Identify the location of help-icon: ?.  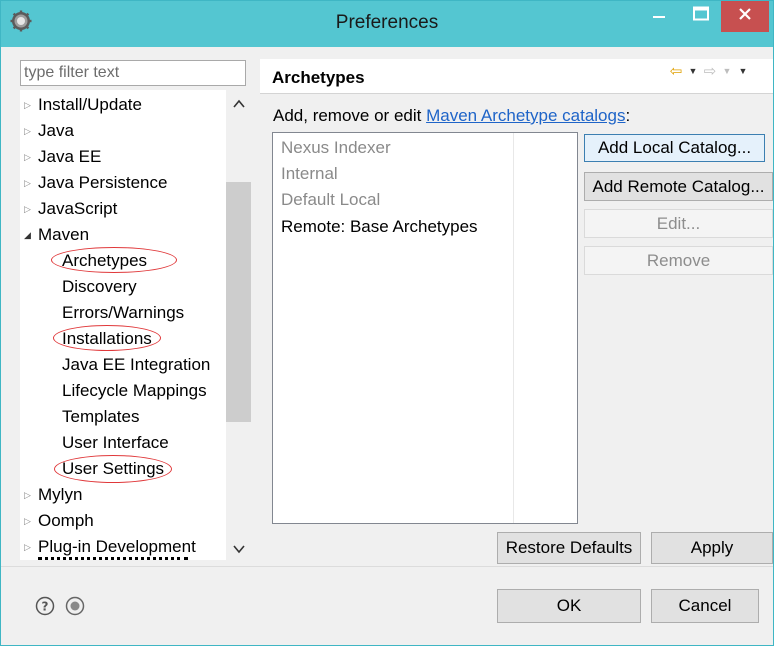
(45, 606).